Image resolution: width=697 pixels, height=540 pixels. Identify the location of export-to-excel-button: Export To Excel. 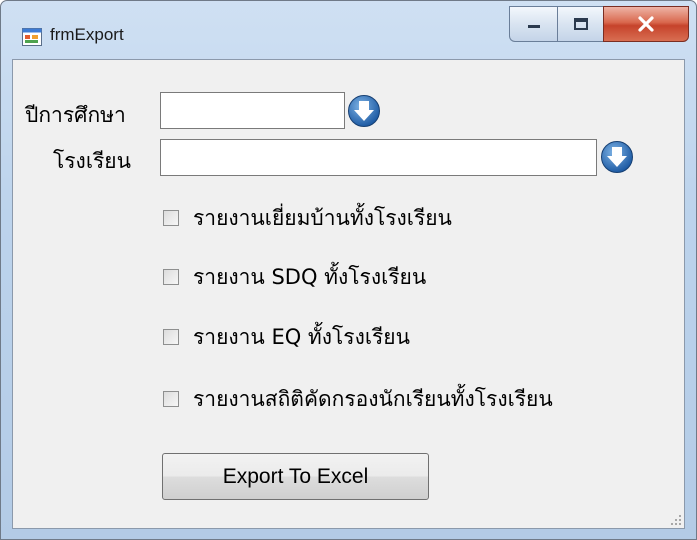
(295, 476).